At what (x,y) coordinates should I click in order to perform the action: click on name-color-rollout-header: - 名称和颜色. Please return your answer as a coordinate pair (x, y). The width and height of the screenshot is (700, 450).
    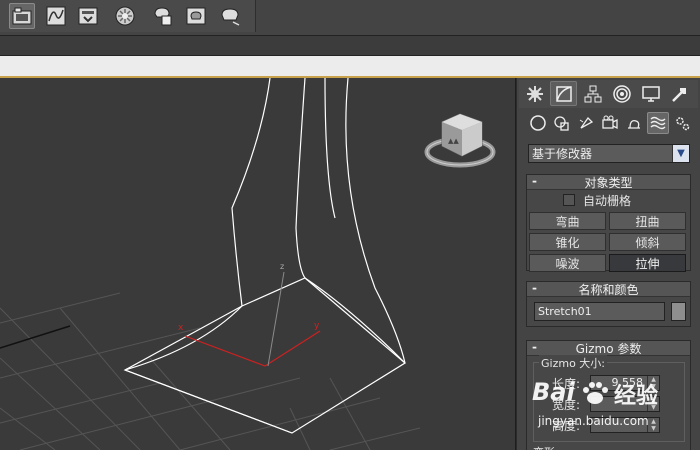
    Looking at the image, I should click on (608, 289).